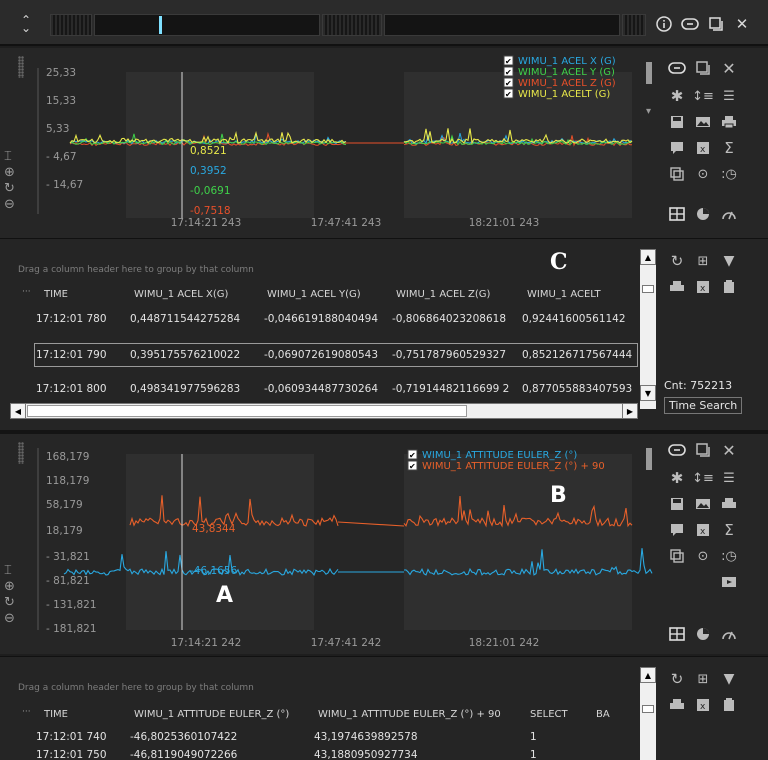 This screenshot has height=760, width=768. What do you see at coordinates (579, 355) in the screenshot?
I see `cell-acelt: 0,852126717567444` at bounding box center [579, 355].